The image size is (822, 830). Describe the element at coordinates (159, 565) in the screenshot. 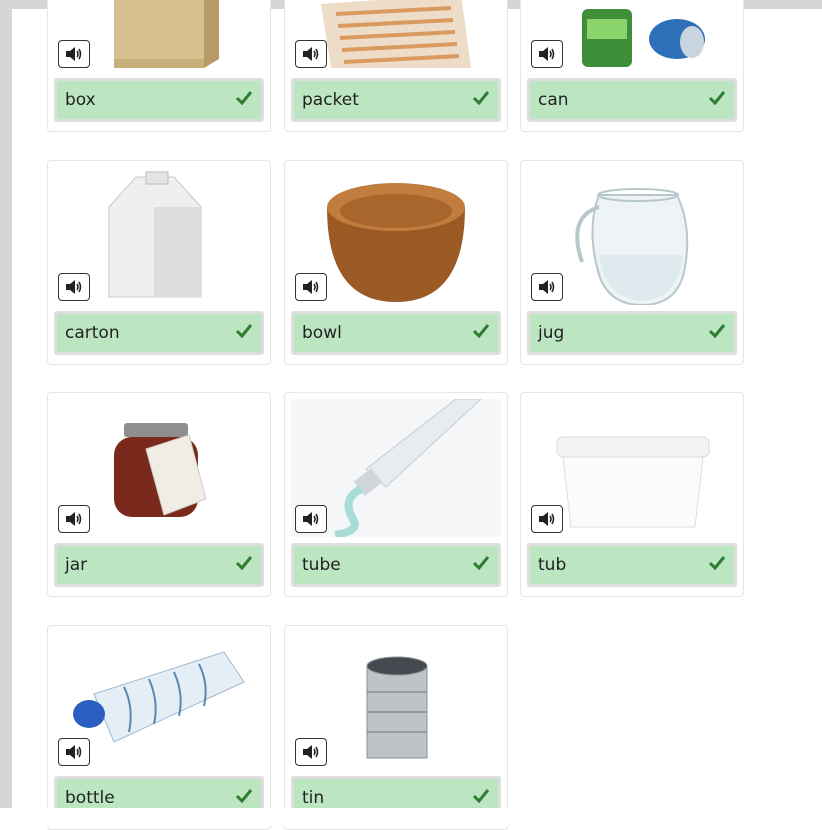

I see `answer-label: jar` at that location.